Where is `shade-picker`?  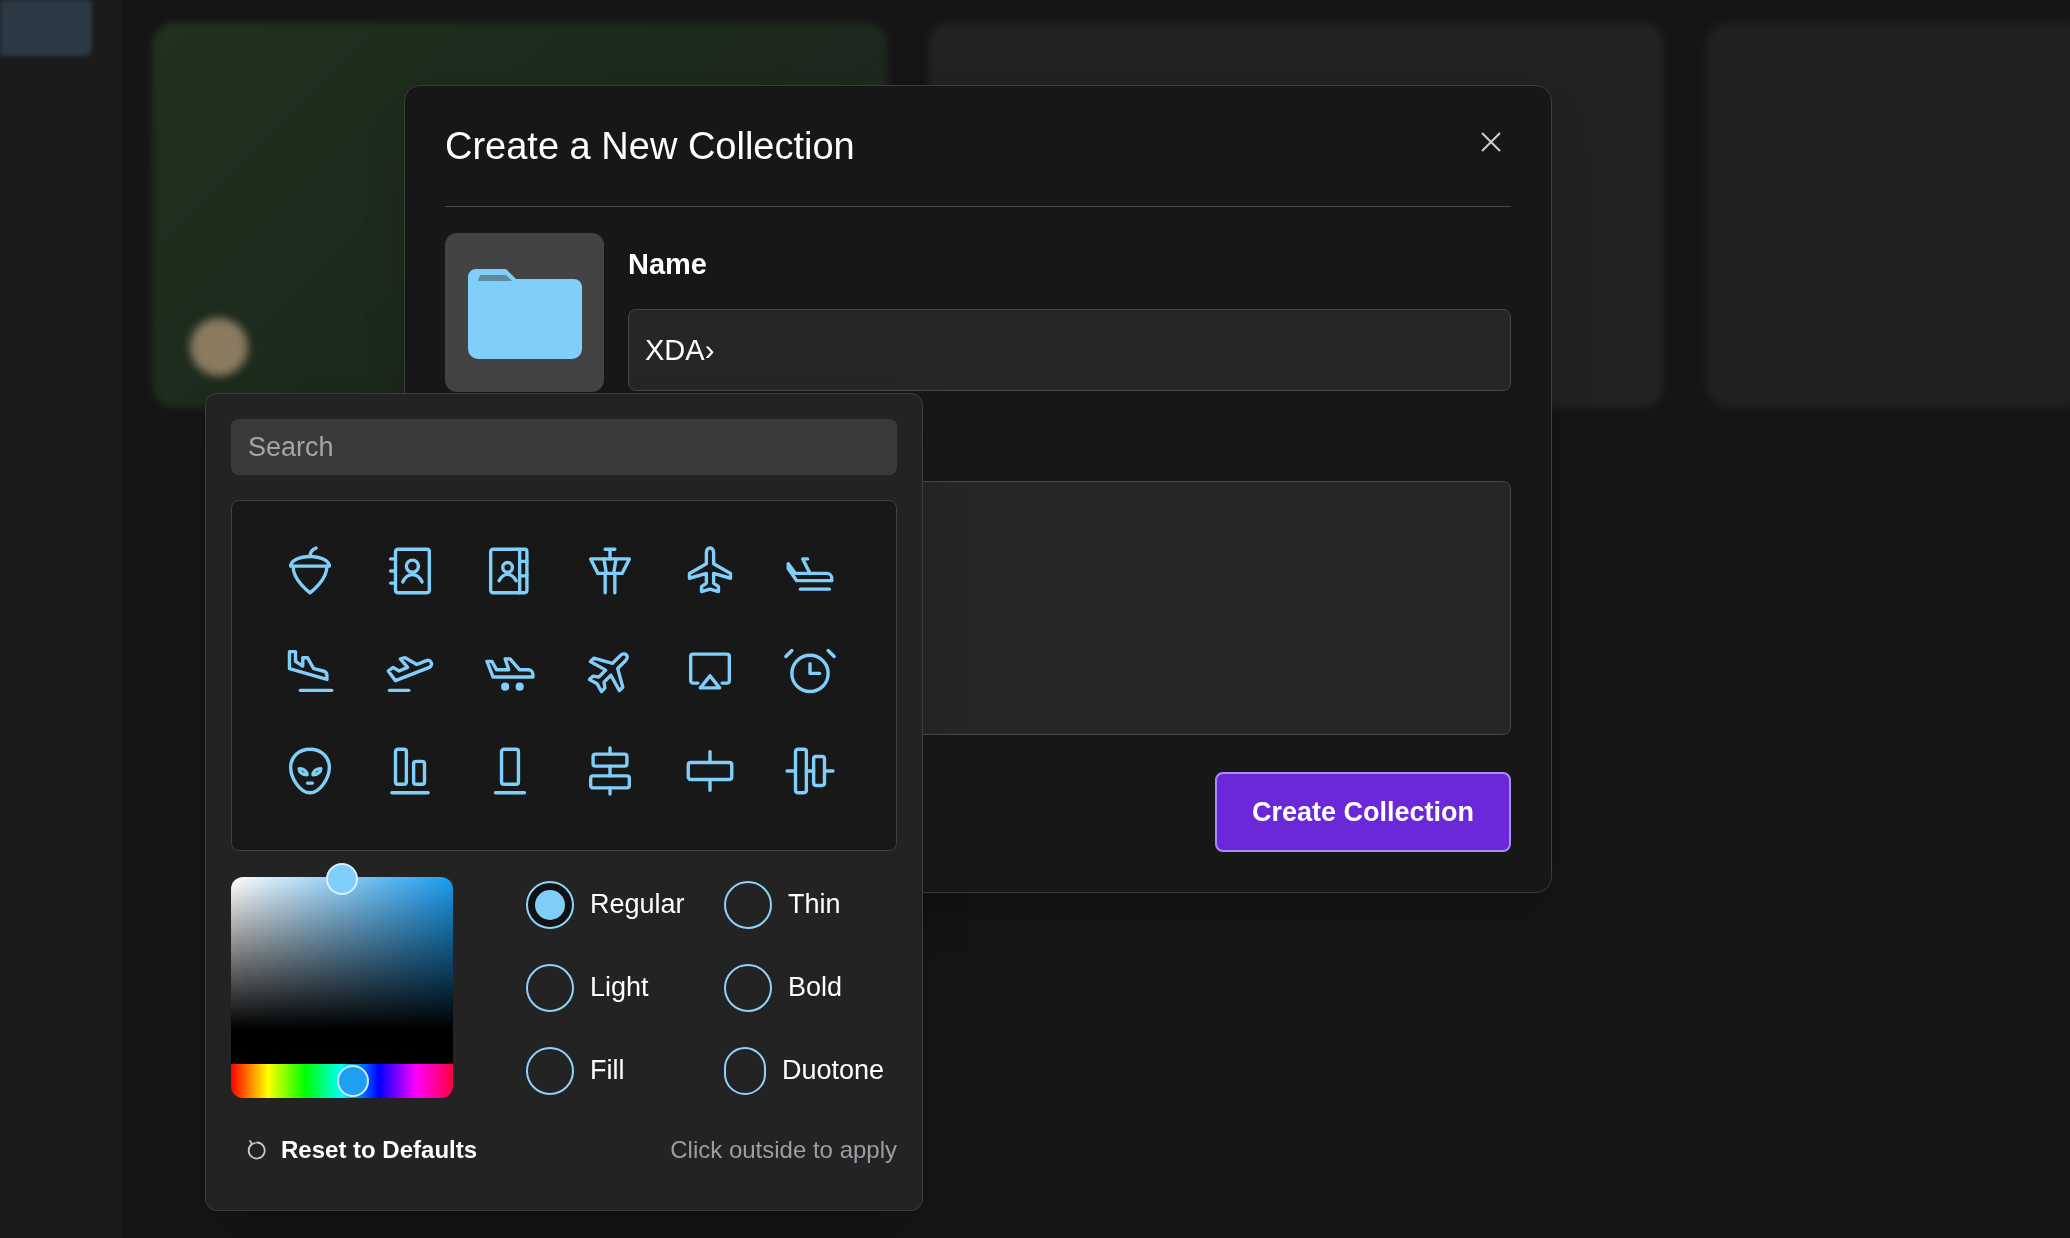 shade-picker is located at coordinates (342, 972).